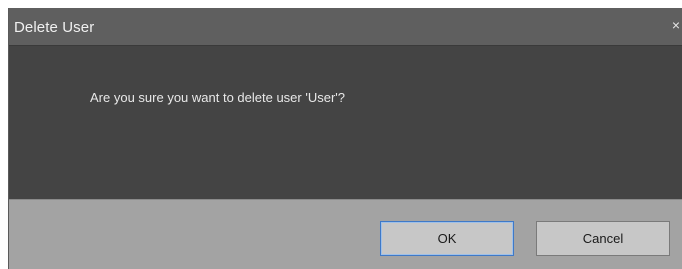 This screenshot has width=682, height=269. Describe the element at coordinates (345, 27) in the screenshot. I see `dialog-title-bar: Delete User ×` at that location.